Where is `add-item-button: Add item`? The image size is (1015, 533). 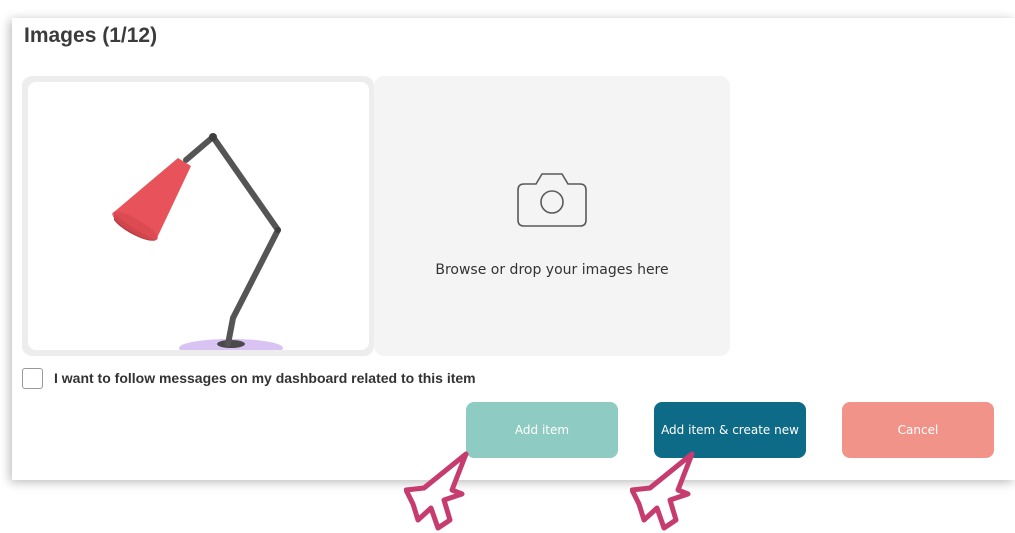
add-item-button: Add item is located at coordinates (542, 430).